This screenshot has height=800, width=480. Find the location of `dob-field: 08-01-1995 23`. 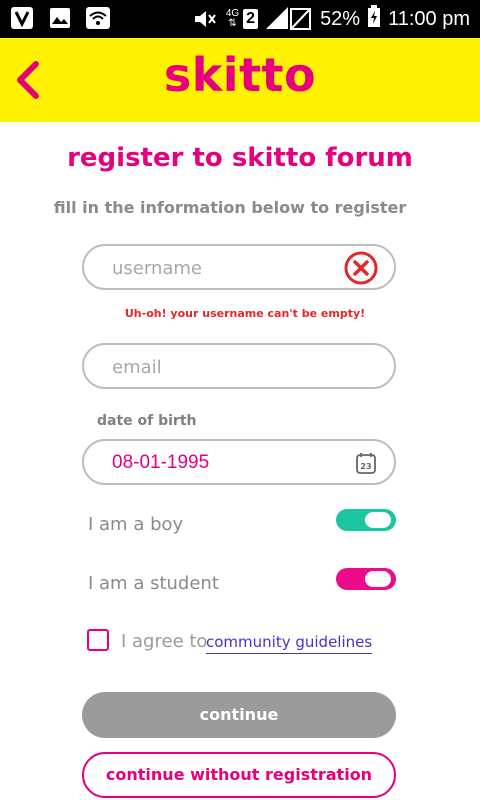

dob-field: 08-01-1995 23 is located at coordinates (239, 462).